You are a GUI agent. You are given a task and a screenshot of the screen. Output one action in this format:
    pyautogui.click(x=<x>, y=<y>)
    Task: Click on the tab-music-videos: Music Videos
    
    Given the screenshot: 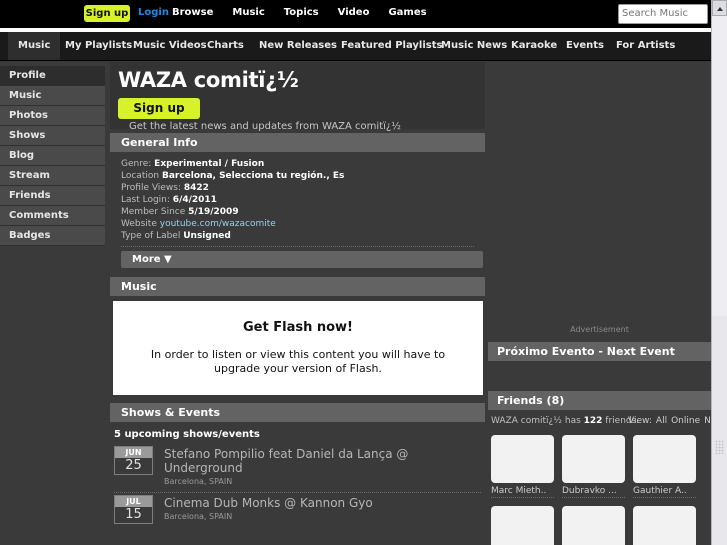 What is the action you would take?
    pyautogui.click(x=170, y=46)
    